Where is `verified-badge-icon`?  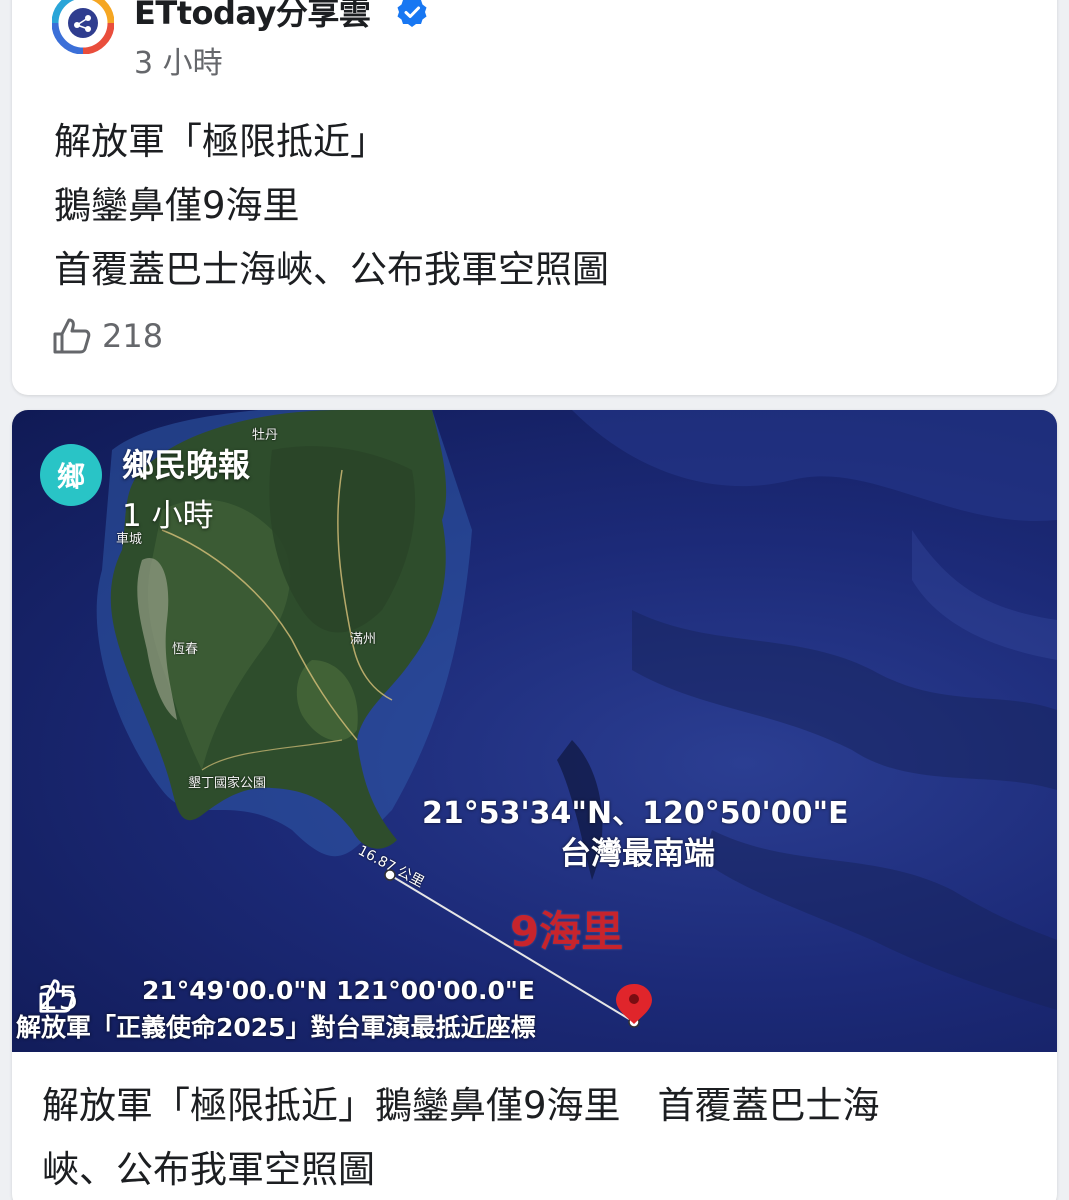 verified-badge-icon is located at coordinates (412, 14).